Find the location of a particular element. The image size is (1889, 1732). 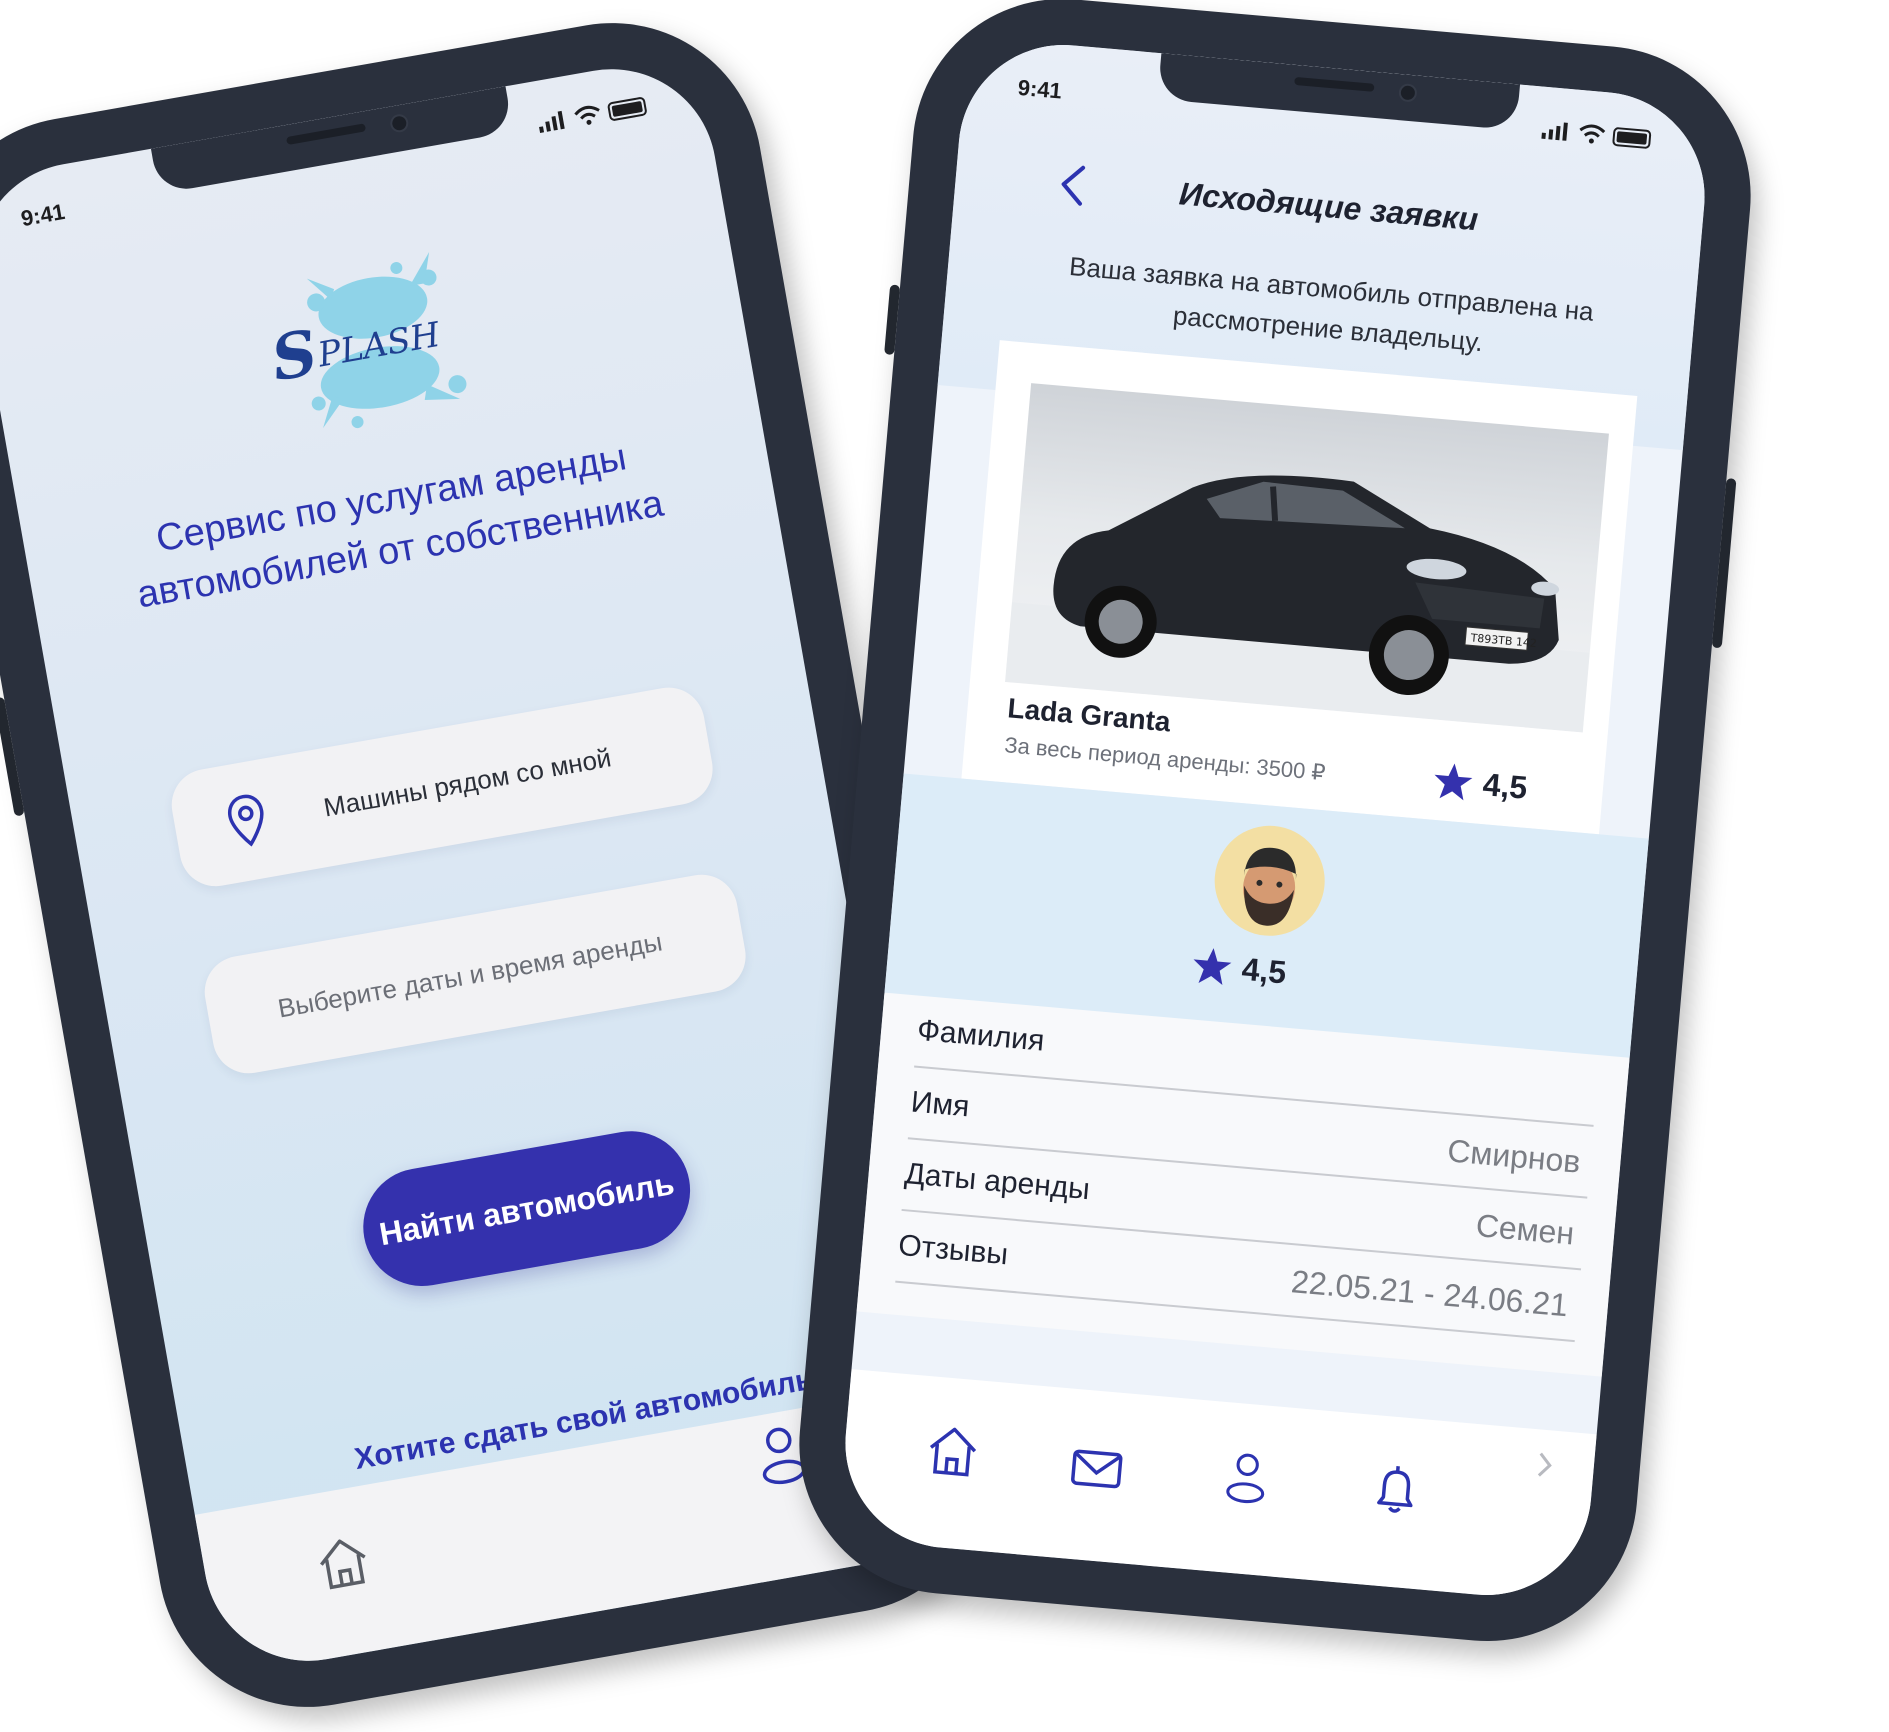

detail-label: Фамилия is located at coordinates (981, 1036).